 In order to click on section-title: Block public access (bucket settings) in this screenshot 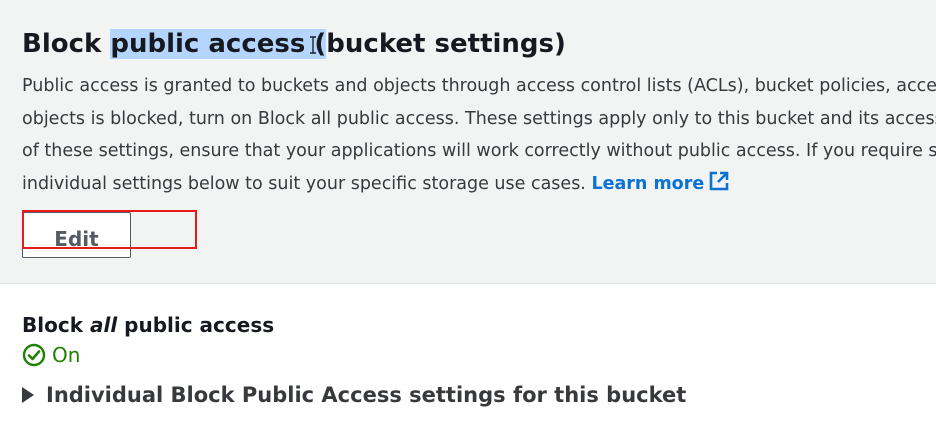, I will do `click(294, 44)`.